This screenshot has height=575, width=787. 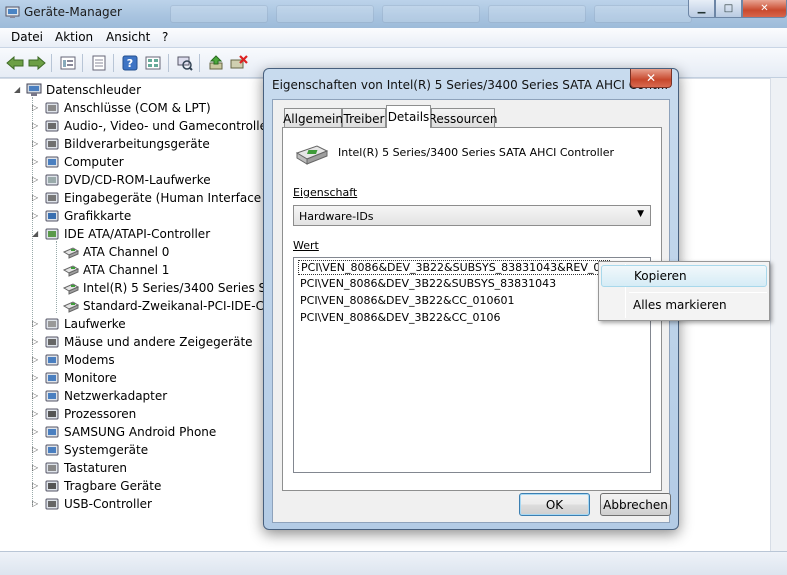 I want to click on tree-category: Eingabegeräte (Human Interface Devi, so click(x=168, y=198).